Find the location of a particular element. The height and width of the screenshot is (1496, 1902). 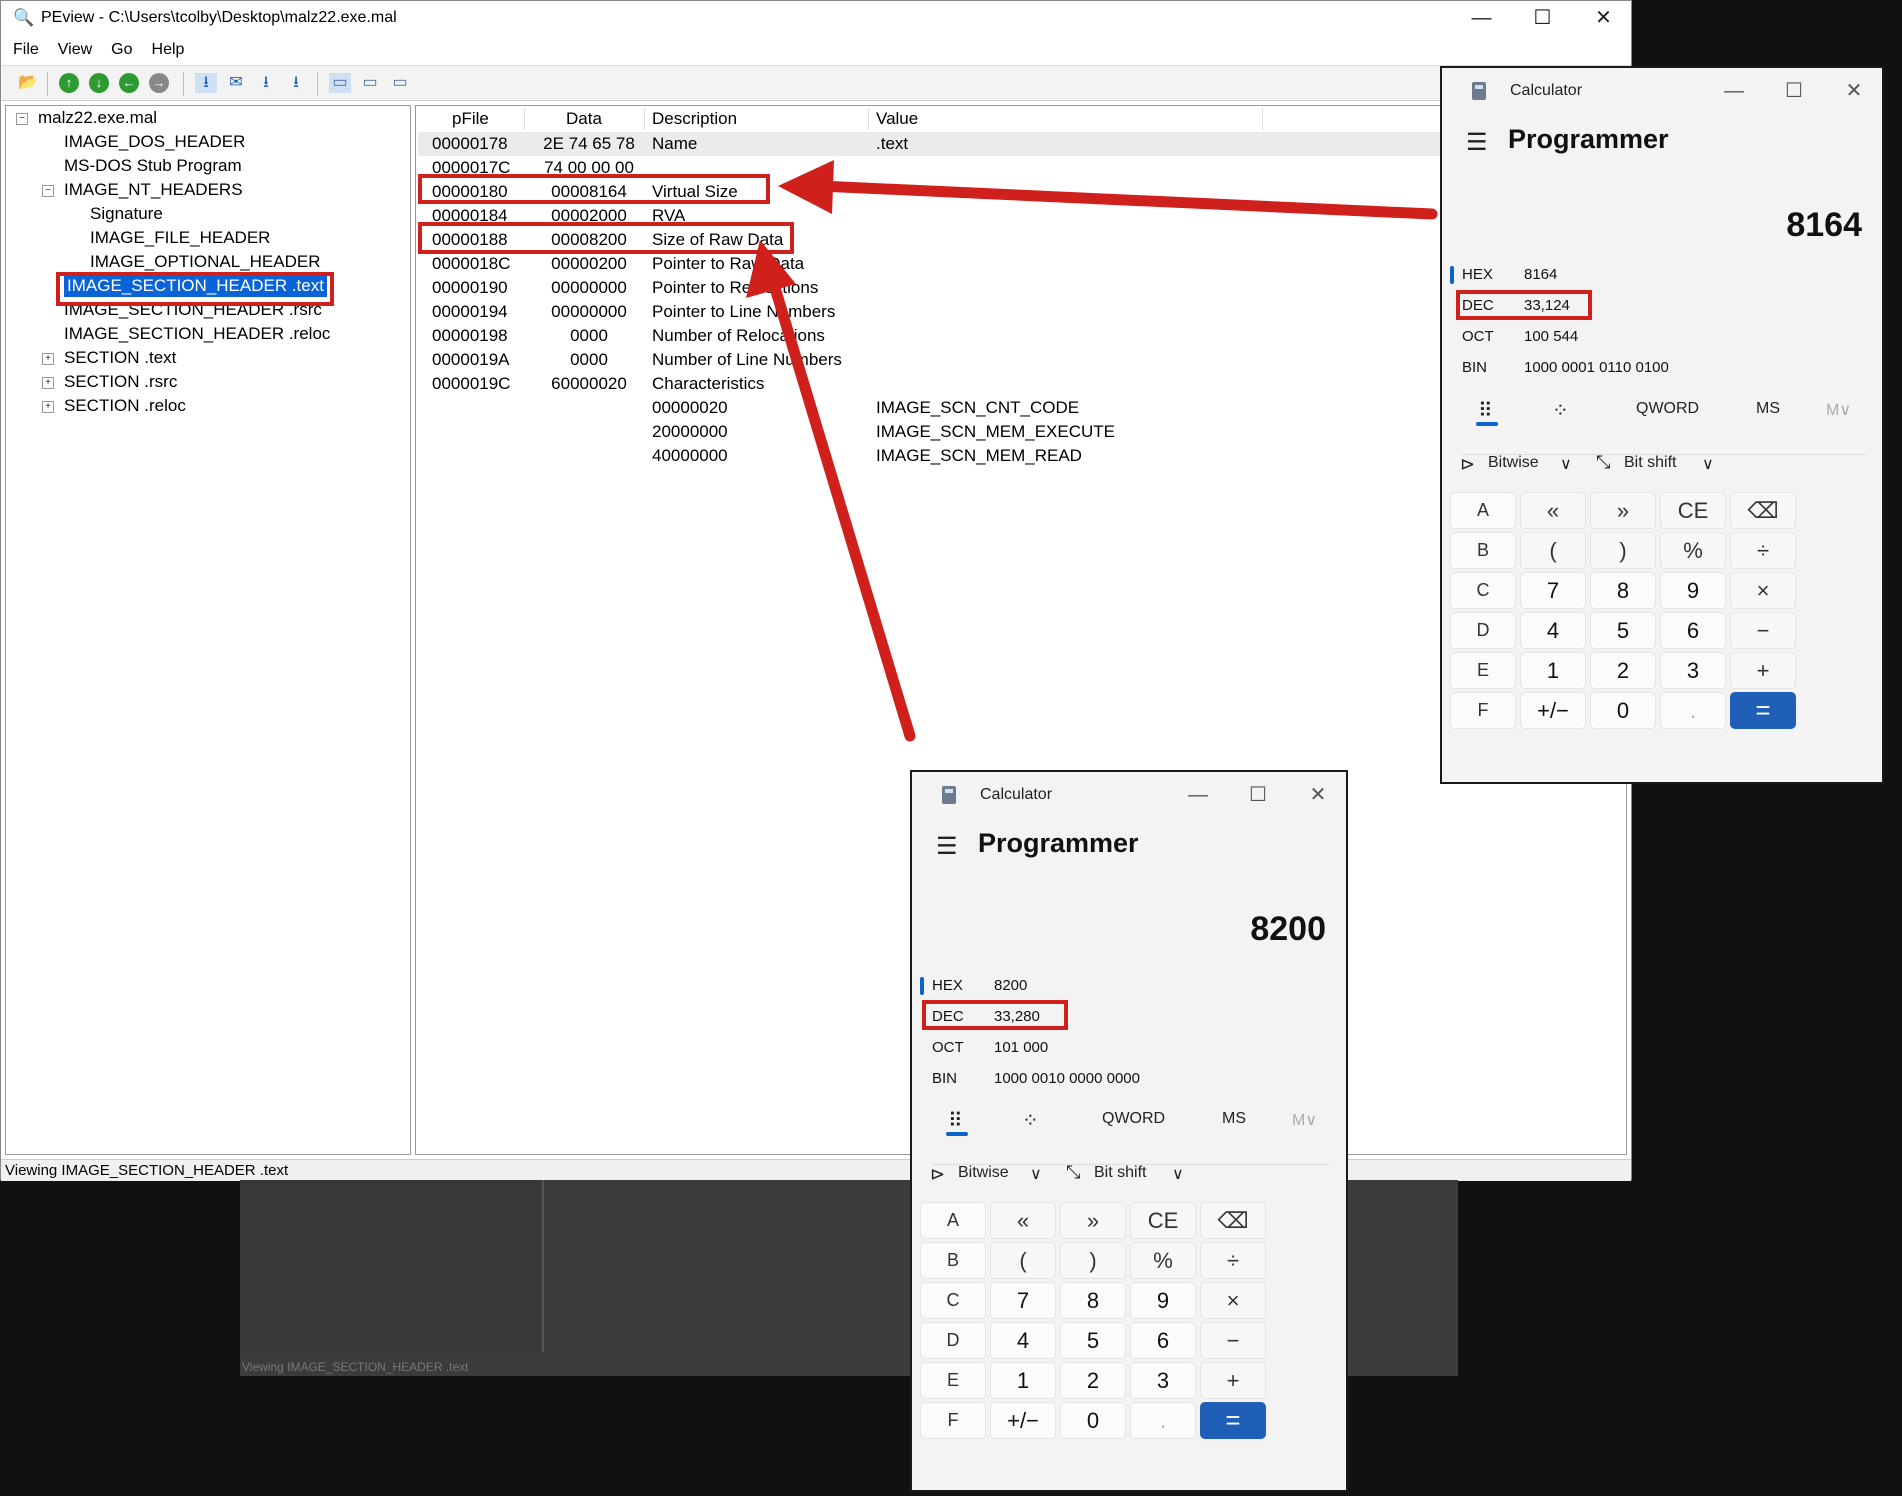

annotation-arrows is located at coordinates (1092, 451).